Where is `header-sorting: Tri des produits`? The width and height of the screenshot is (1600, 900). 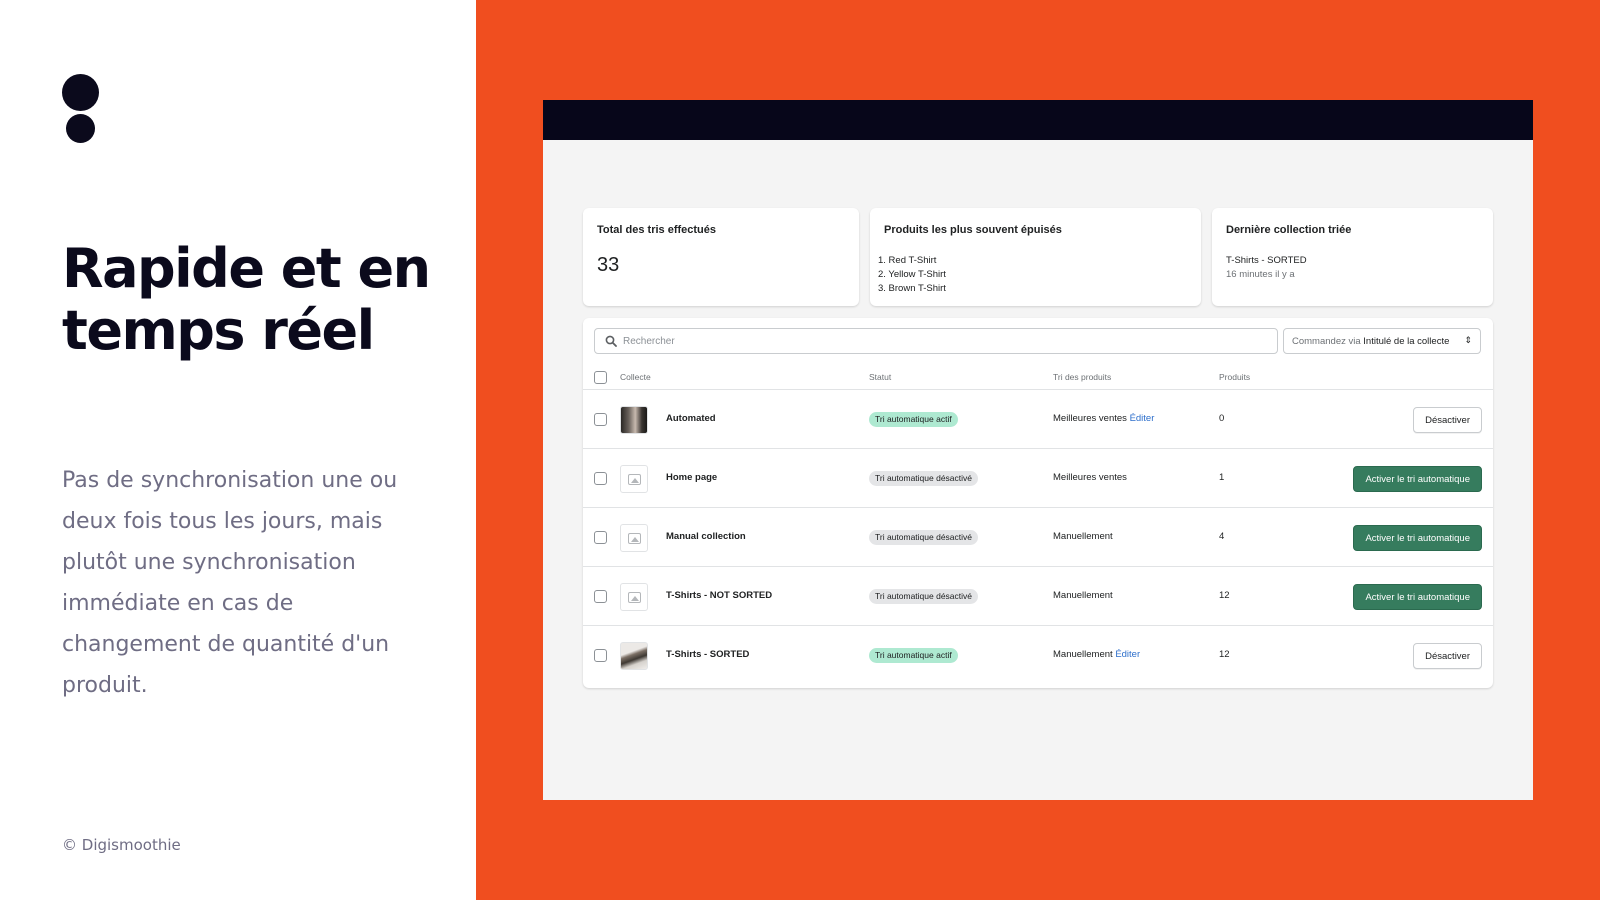 header-sorting: Tri des produits is located at coordinates (1082, 377).